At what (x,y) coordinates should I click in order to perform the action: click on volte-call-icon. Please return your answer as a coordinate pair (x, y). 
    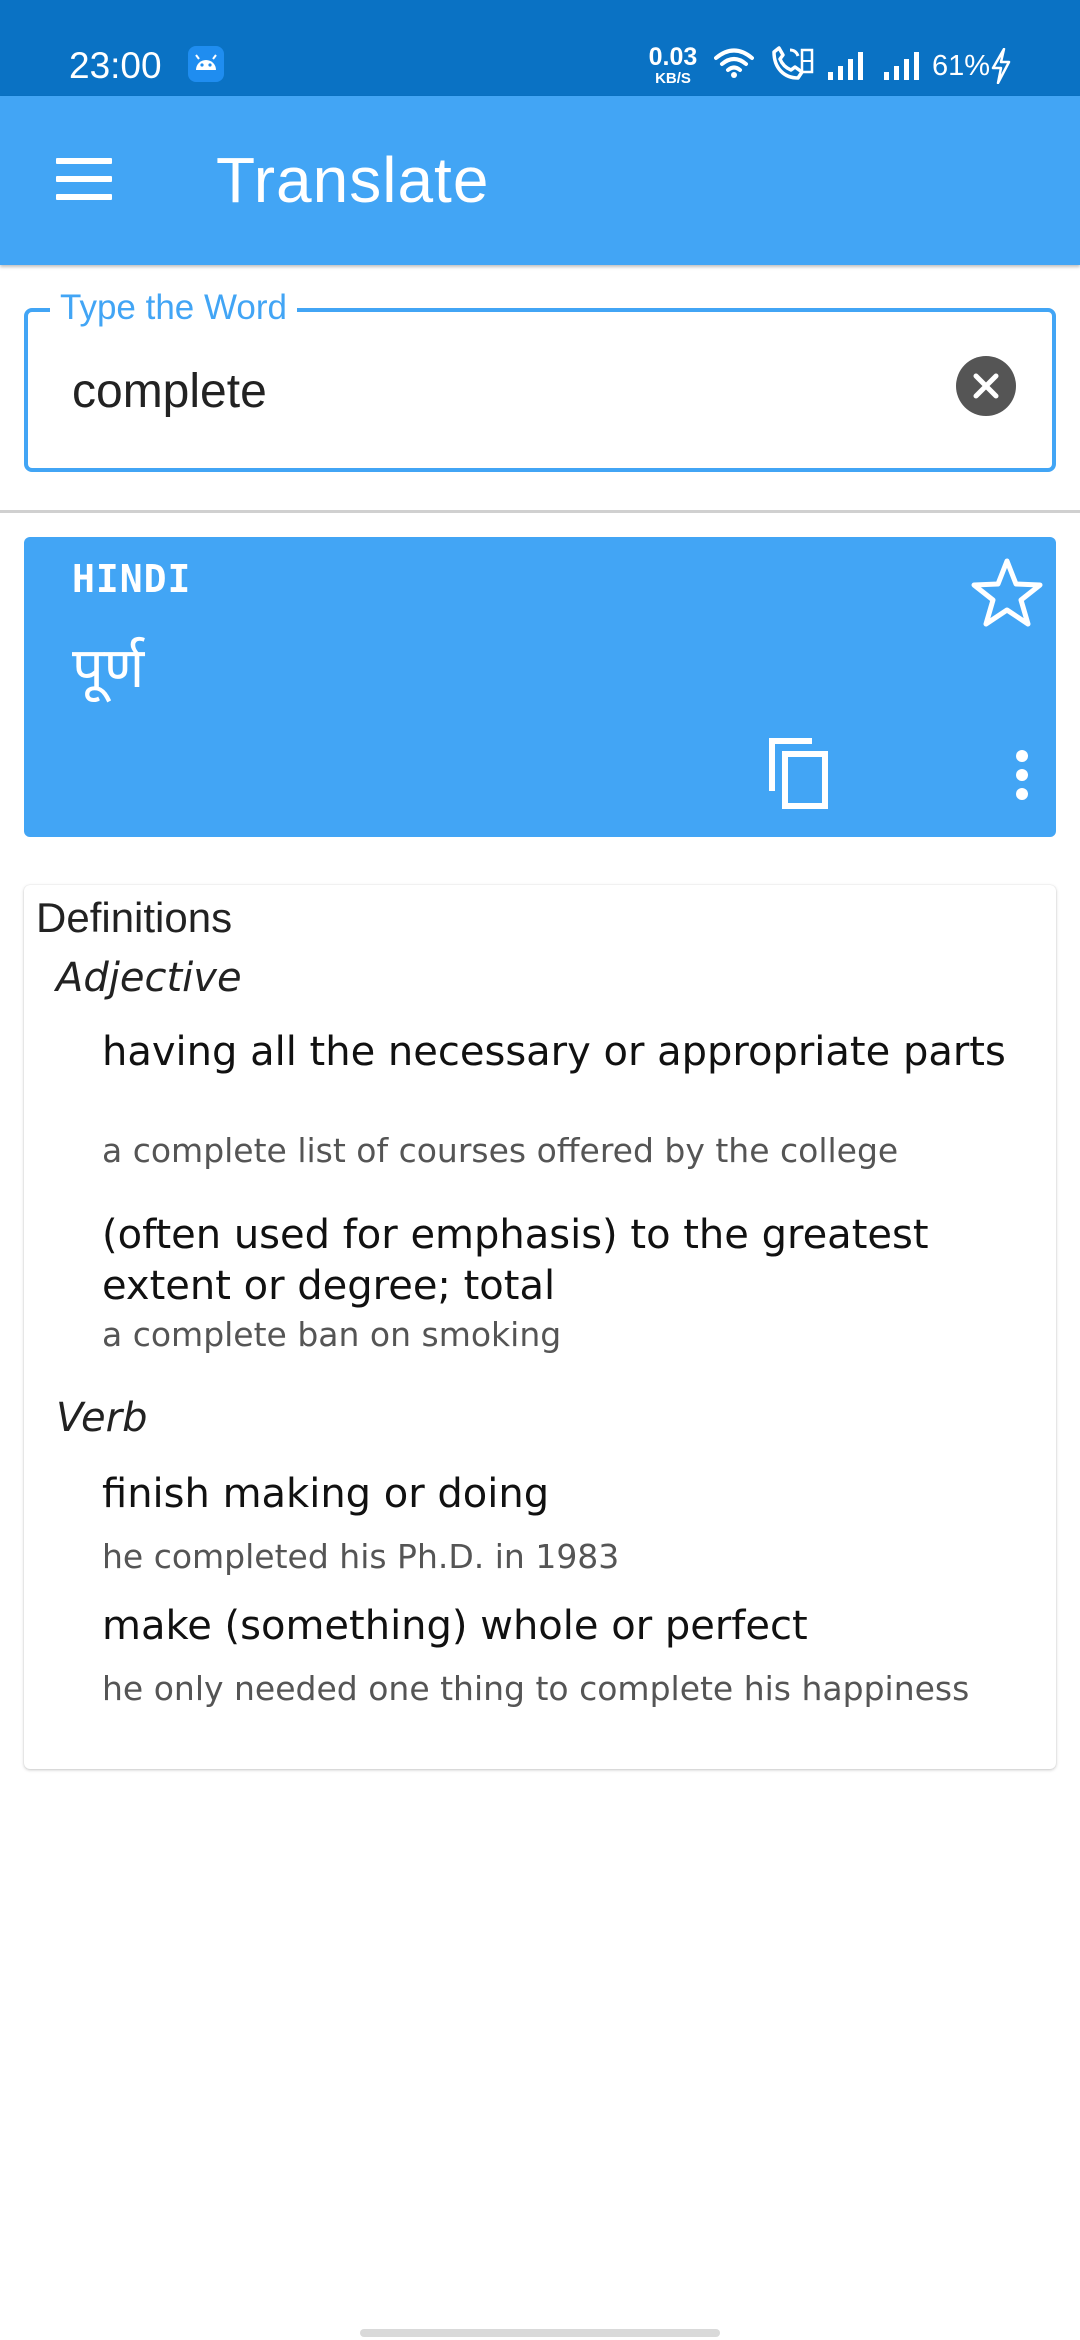
    Looking at the image, I should click on (793, 63).